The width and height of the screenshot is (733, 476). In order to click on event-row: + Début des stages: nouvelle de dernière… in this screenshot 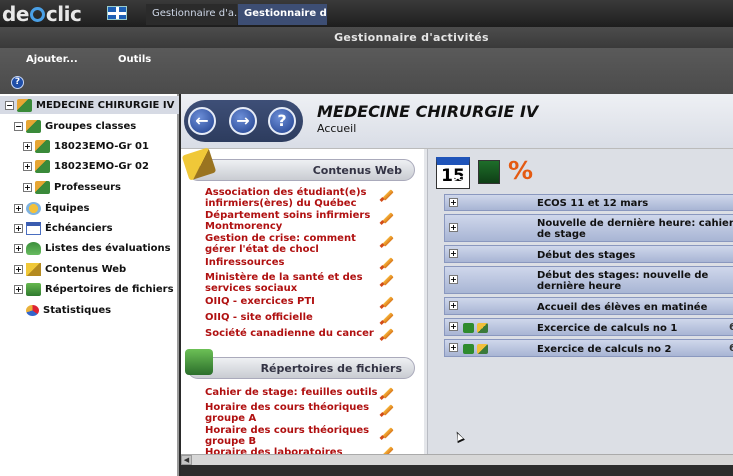, I will do `click(588, 280)`.